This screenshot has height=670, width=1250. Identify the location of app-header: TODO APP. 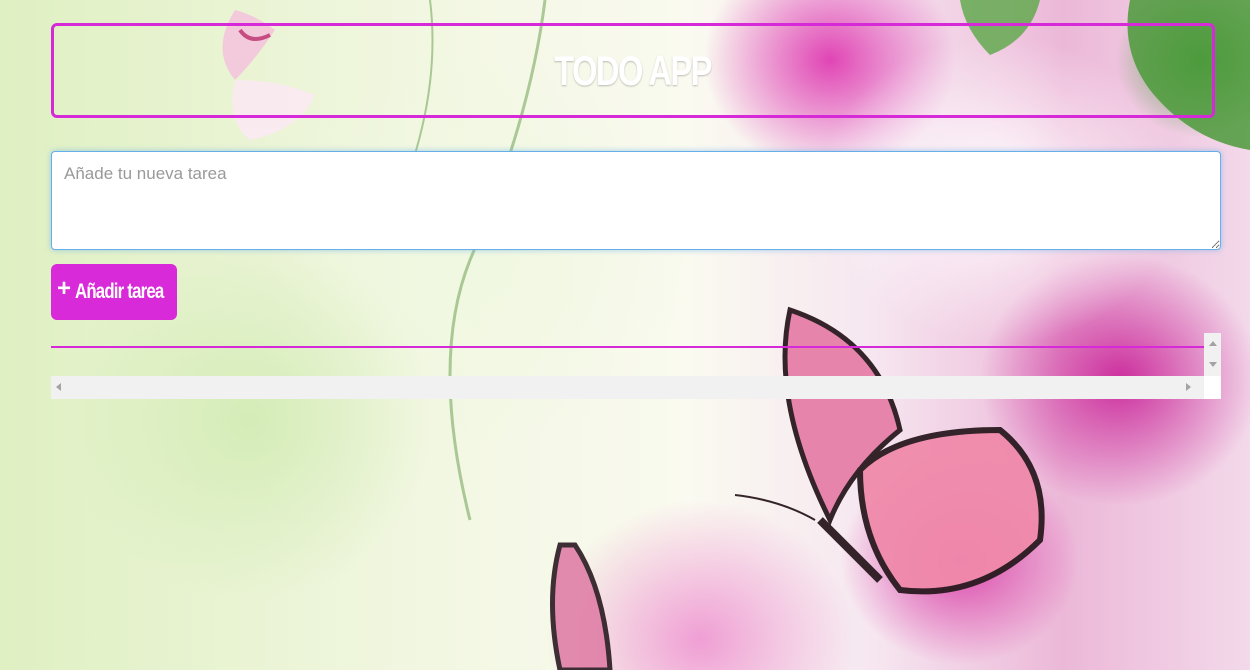
(633, 70).